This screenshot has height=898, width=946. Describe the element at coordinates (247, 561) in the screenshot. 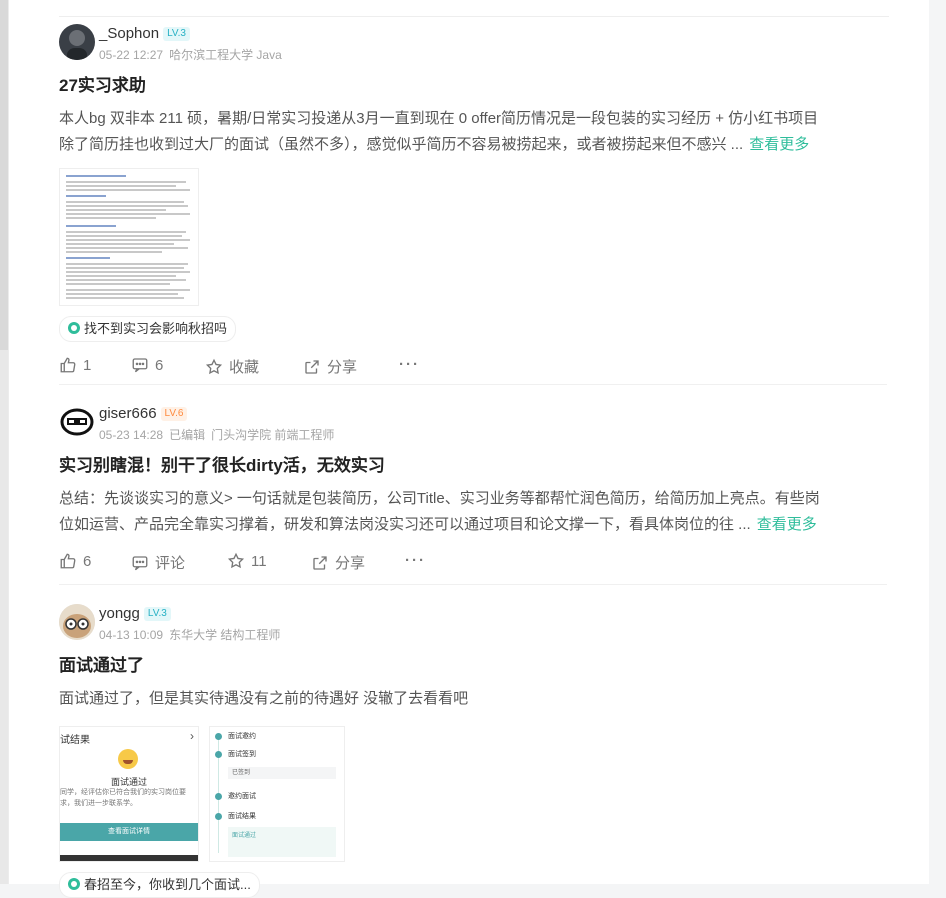

I see `favorite-button: 11` at that location.